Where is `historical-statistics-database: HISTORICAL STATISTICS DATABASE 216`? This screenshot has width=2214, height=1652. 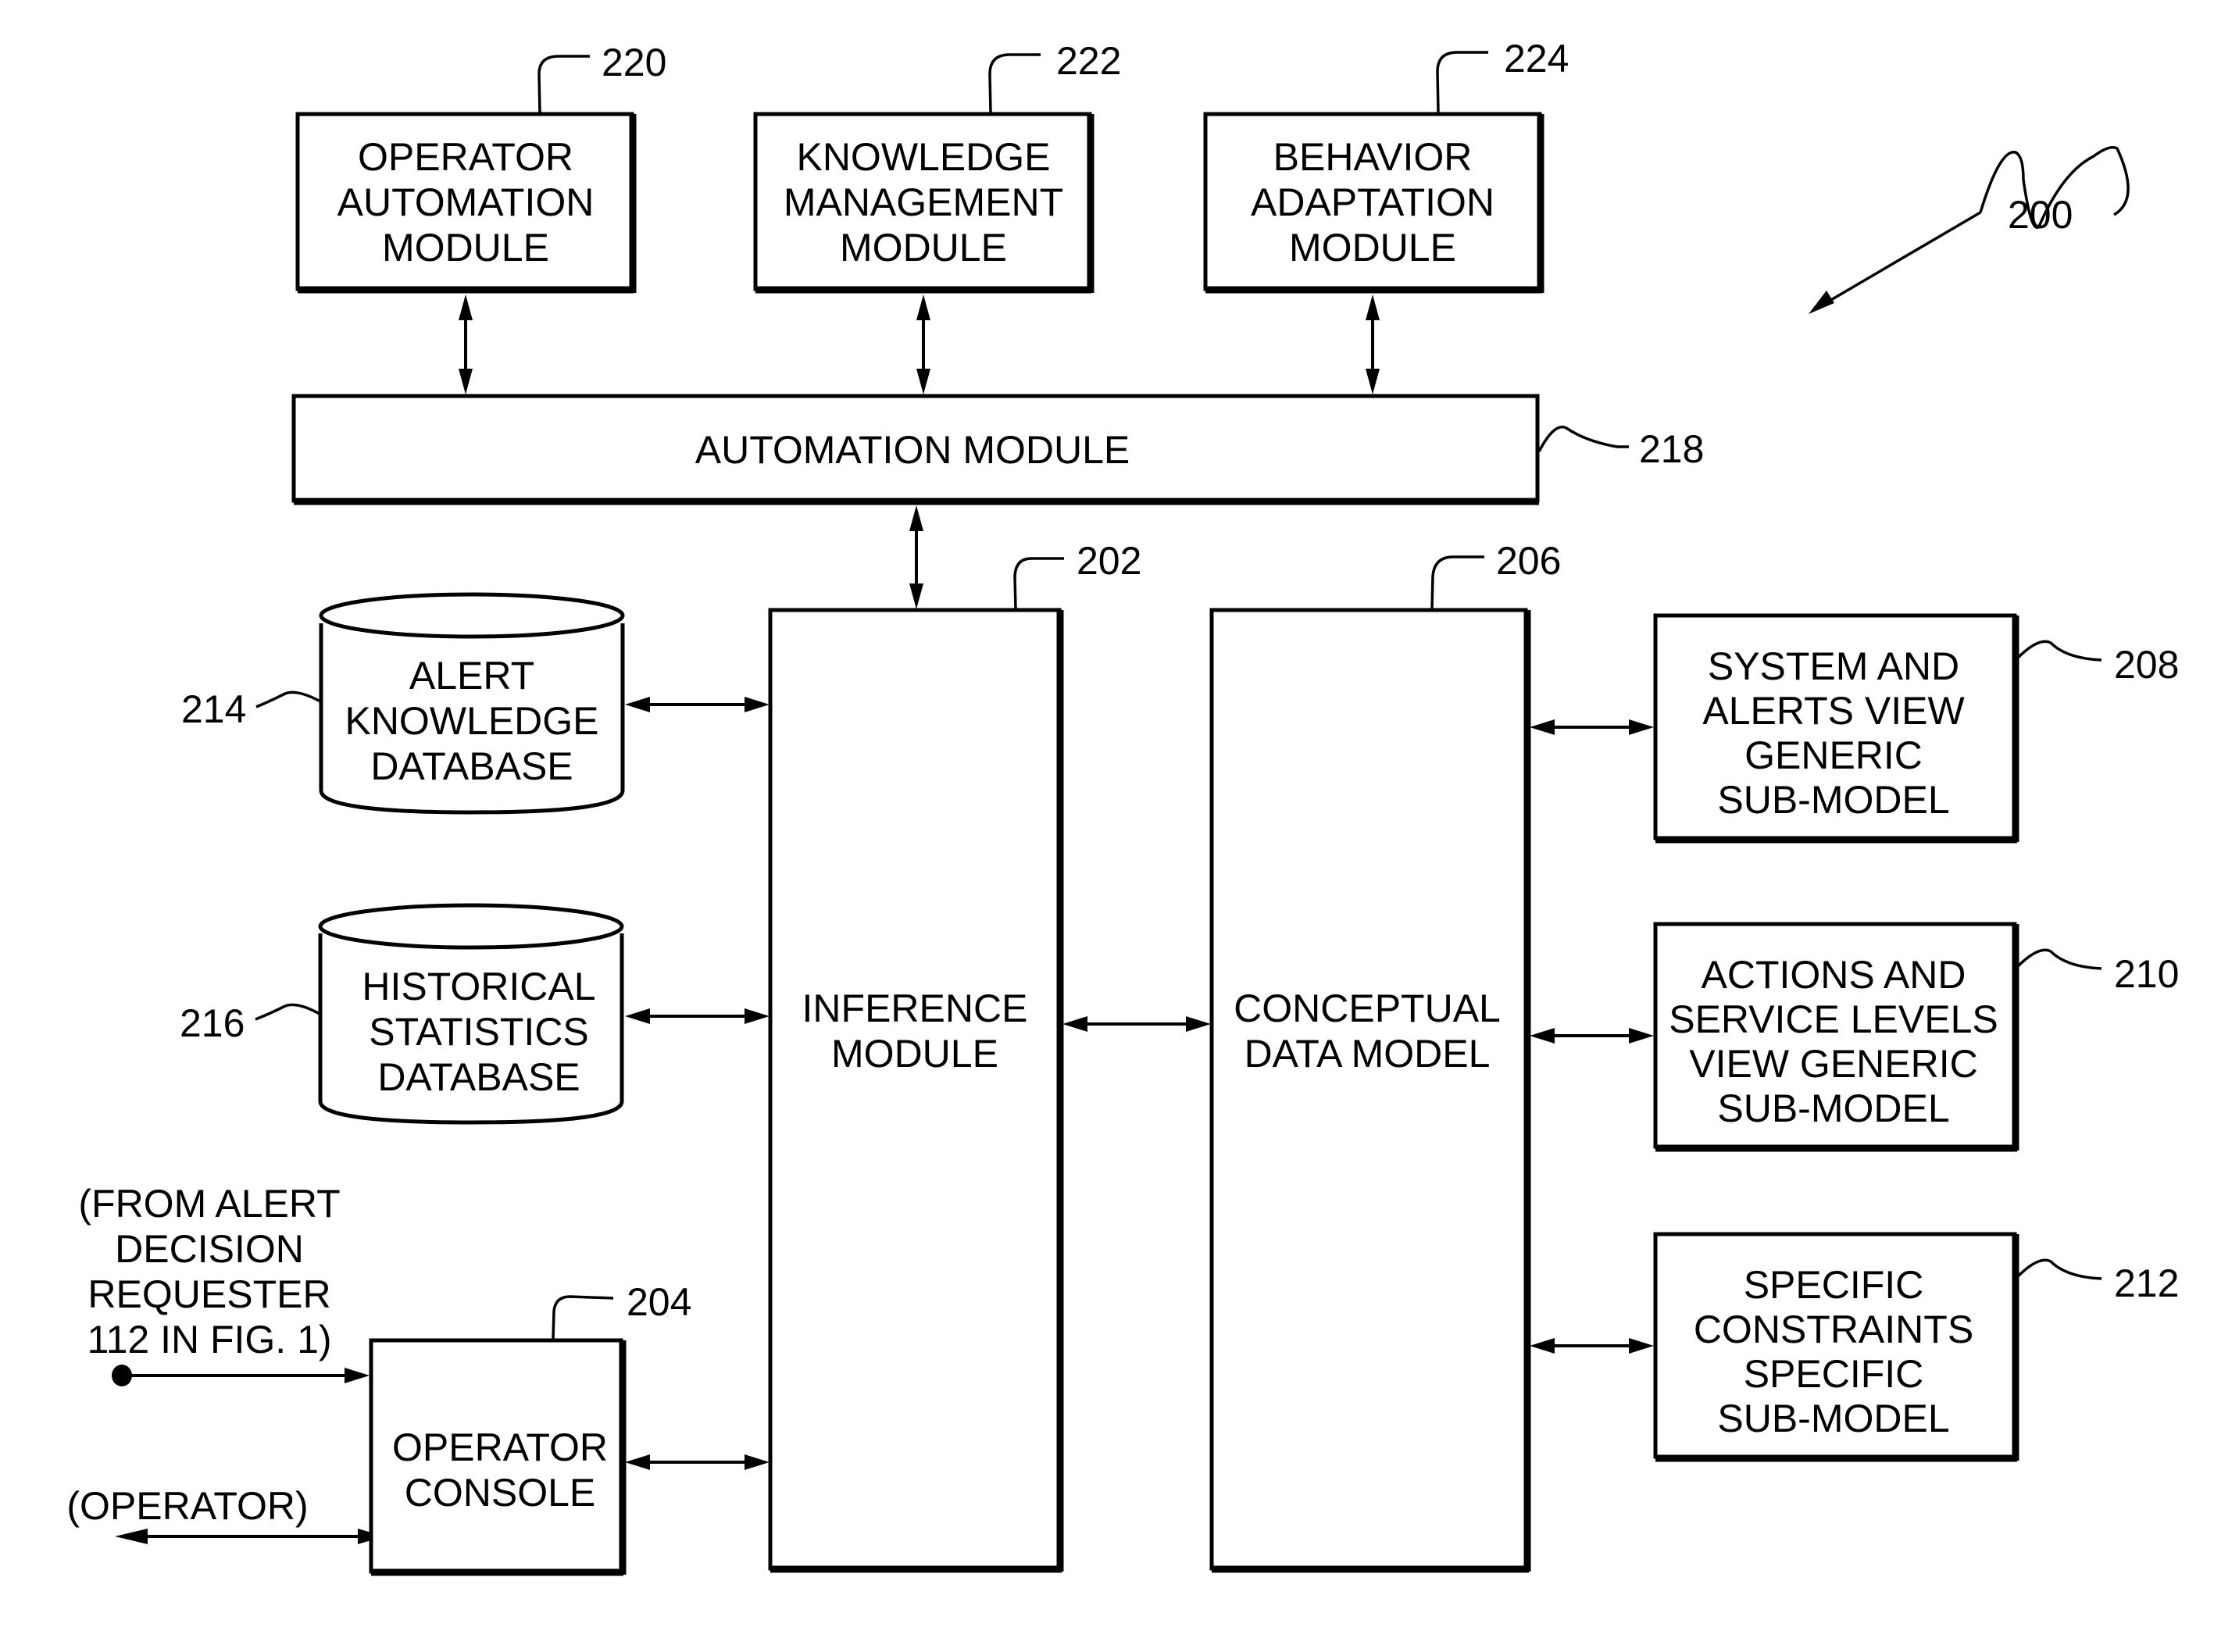 historical-statistics-database: HISTORICAL STATISTICS DATABASE 216 is located at coordinates (402, 1014).